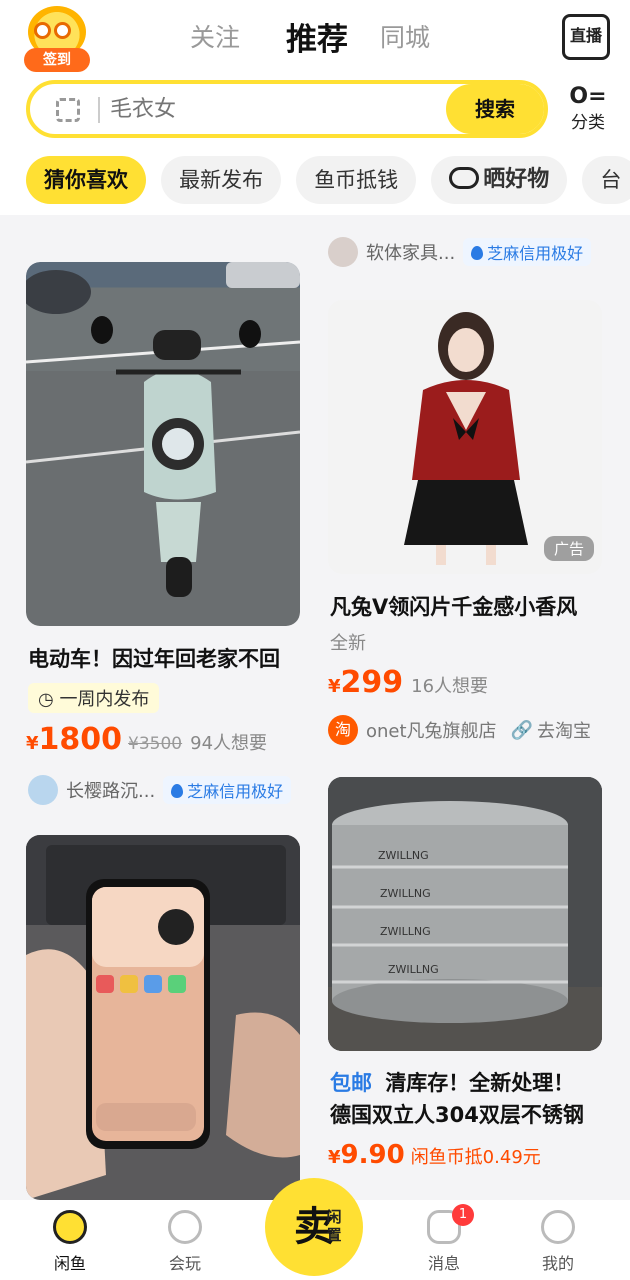 The width and height of the screenshot is (630, 1280). I want to click on price-row: ¥9.90 闲鱼币抵0.49元, so click(434, 1155).